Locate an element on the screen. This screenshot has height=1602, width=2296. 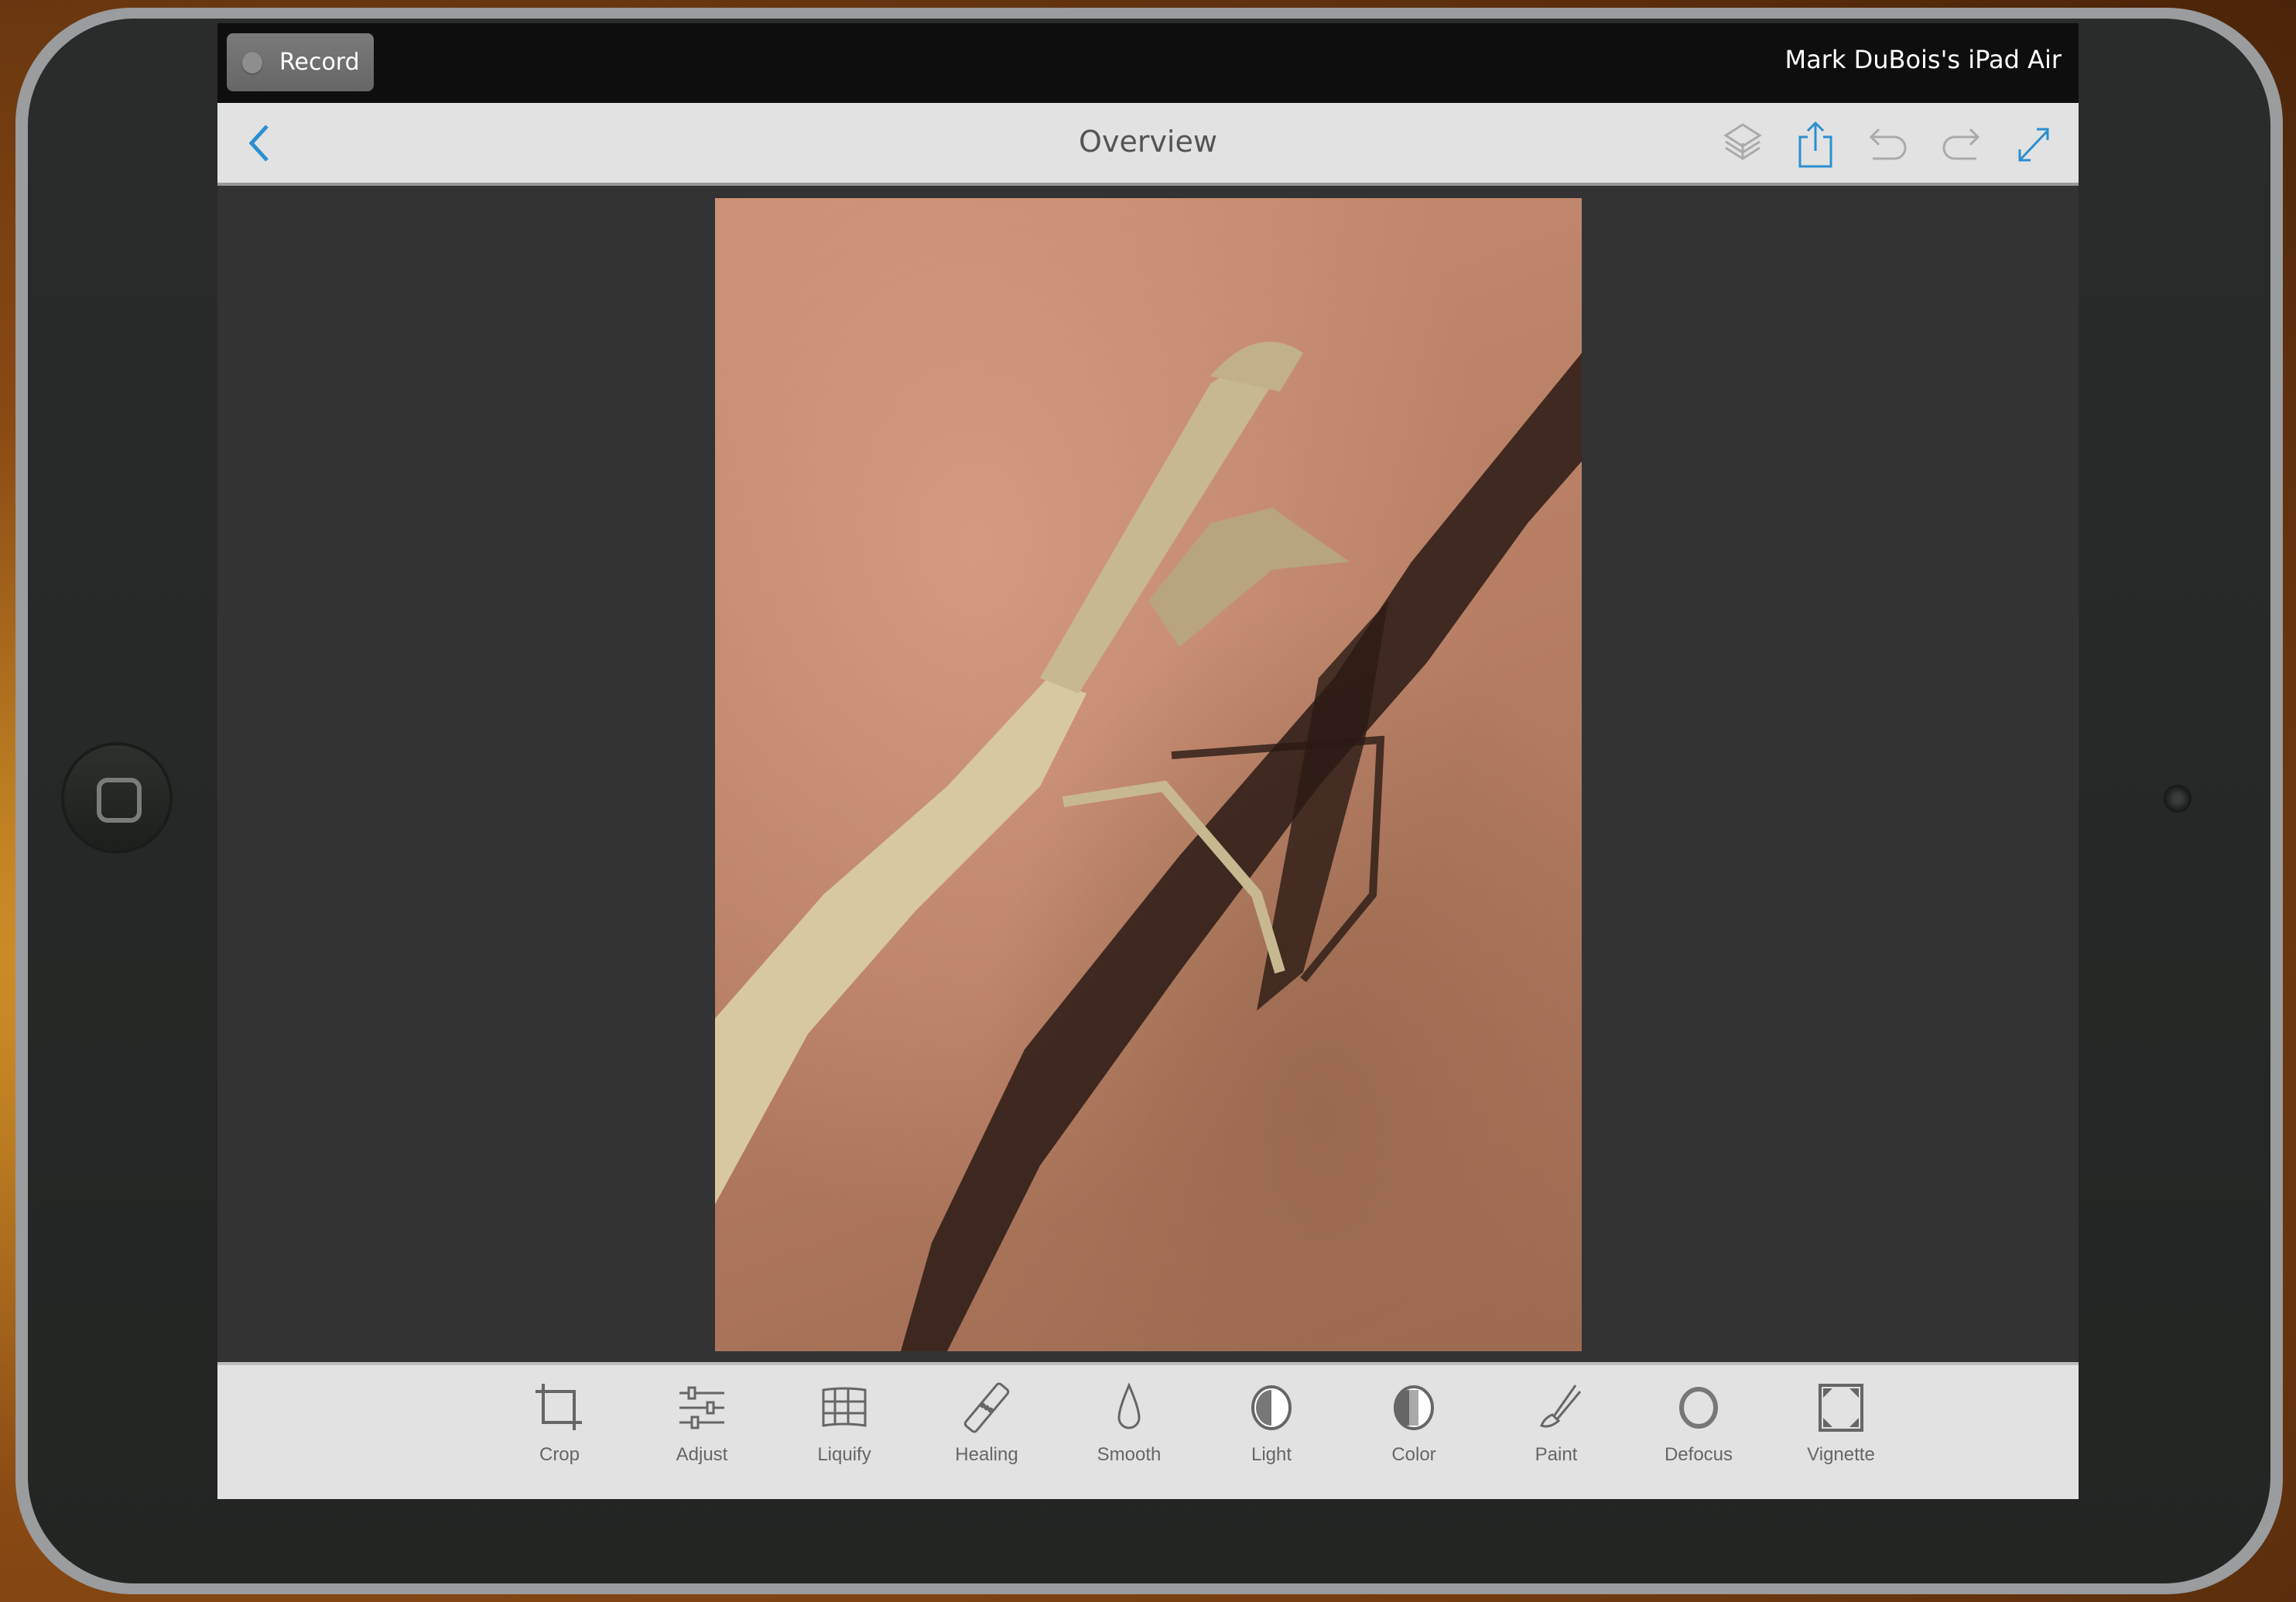
tool-label: Adjust is located at coordinates (702, 1454).